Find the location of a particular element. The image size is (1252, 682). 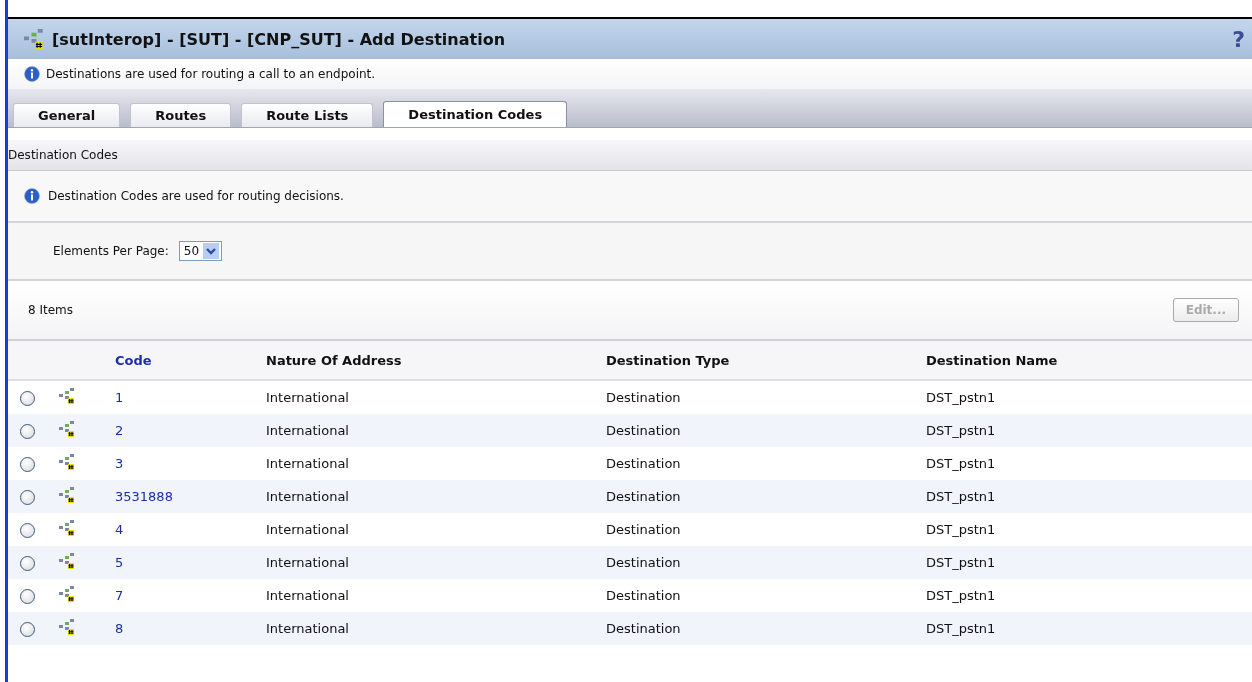

sort-link: Code is located at coordinates (133, 360).